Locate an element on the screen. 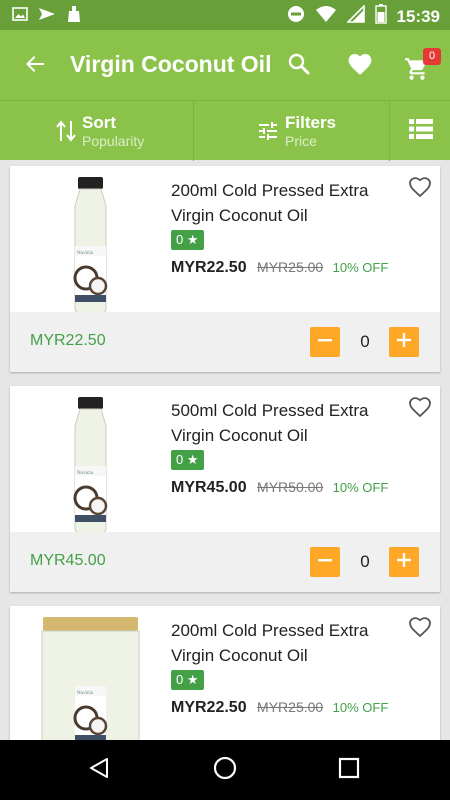 The height and width of the screenshot is (800, 450). list-view-icon is located at coordinates (421, 131).